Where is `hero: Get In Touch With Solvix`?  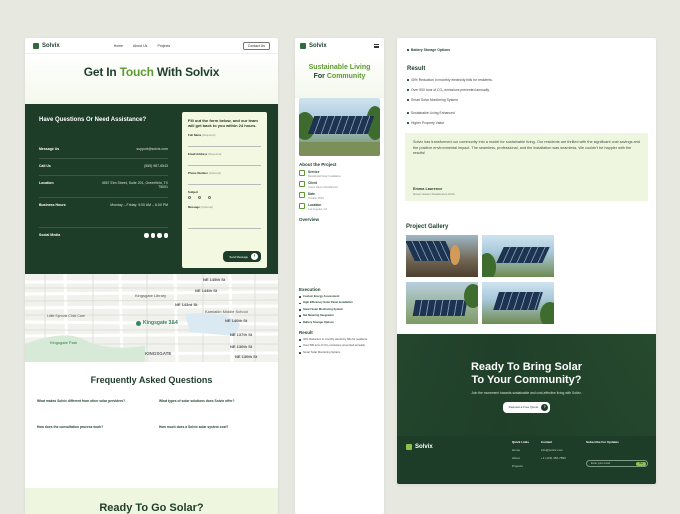 hero: Get In Touch With Solvix is located at coordinates (151, 79).